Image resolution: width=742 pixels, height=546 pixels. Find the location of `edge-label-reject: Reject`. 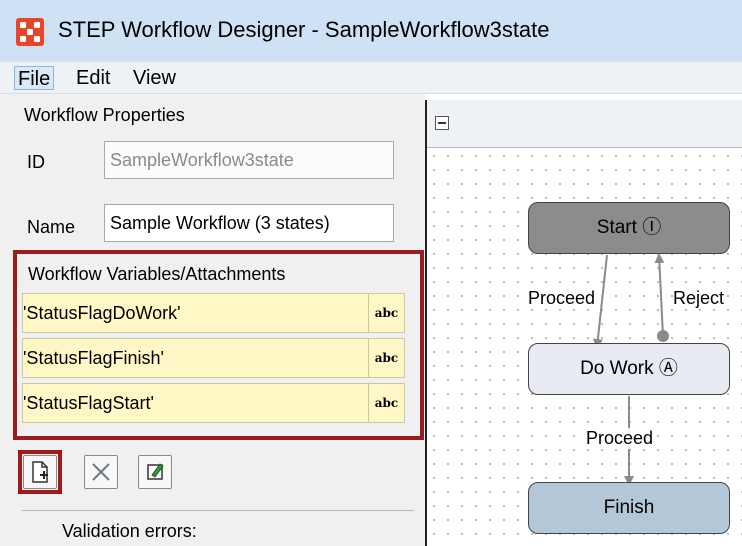

edge-label-reject: Reject is located at coordinates (699, 298).